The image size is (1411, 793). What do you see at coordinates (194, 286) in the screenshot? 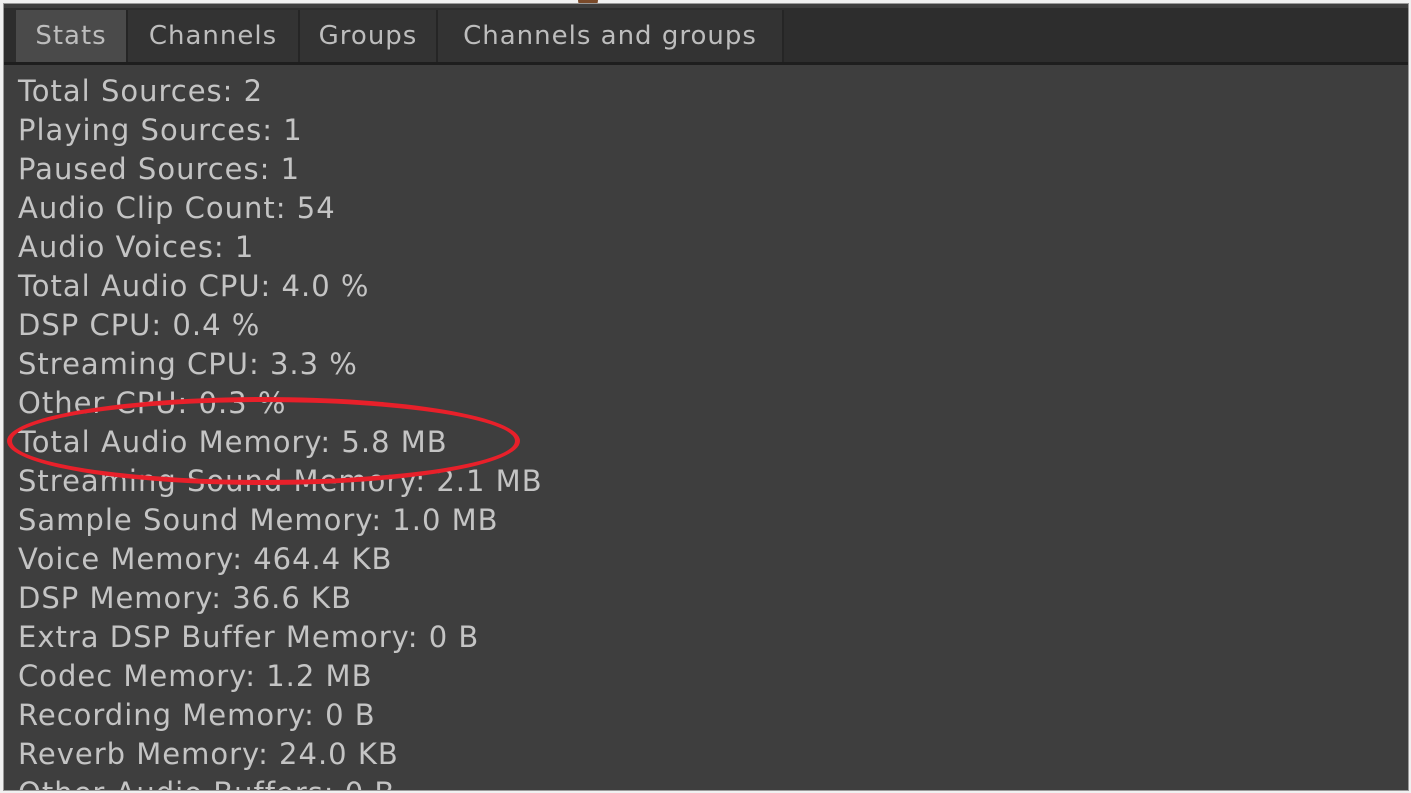
I see `stat-total-audio-cpu: Total Audio CPU: 4.0 %` at bounding box center [194, 286].